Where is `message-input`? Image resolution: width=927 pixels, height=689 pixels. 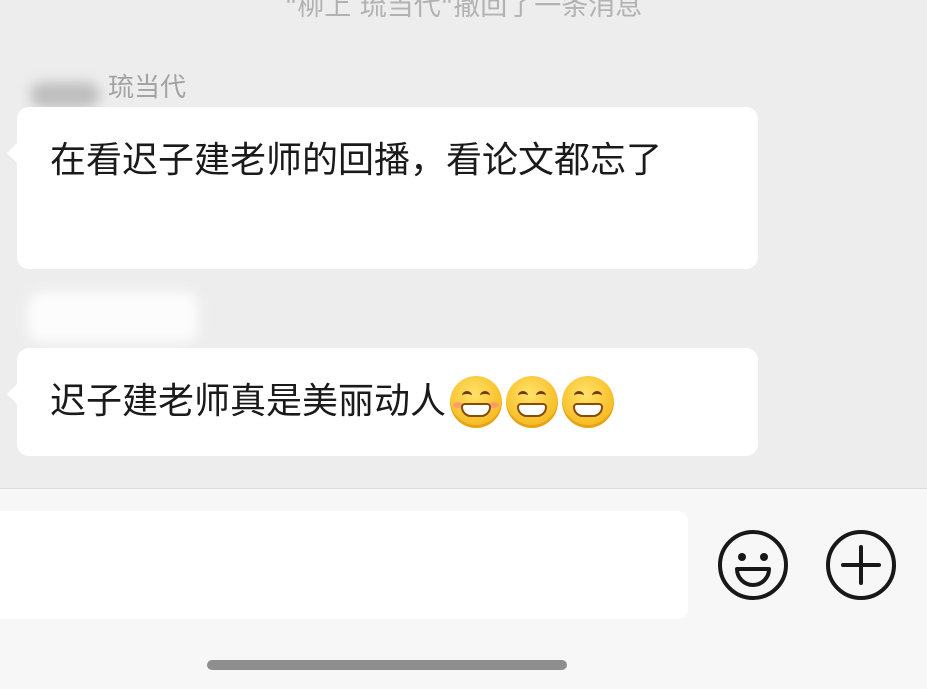
message-input is located at coordinates (344, 565).